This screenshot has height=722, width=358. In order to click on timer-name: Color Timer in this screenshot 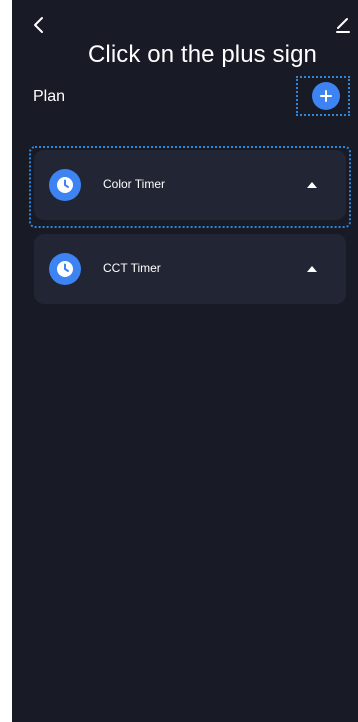, I will do `click(134, 184)`.